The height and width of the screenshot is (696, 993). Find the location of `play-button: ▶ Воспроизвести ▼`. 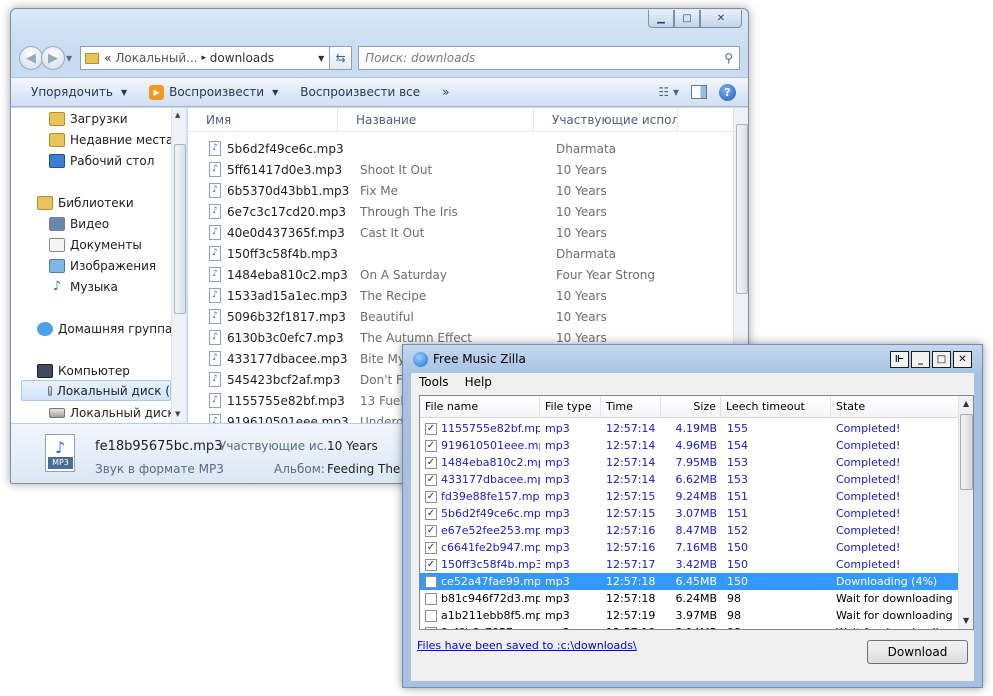

play-button: ▶ Воспроизвести ▼ is located at coordinates (213, 92).